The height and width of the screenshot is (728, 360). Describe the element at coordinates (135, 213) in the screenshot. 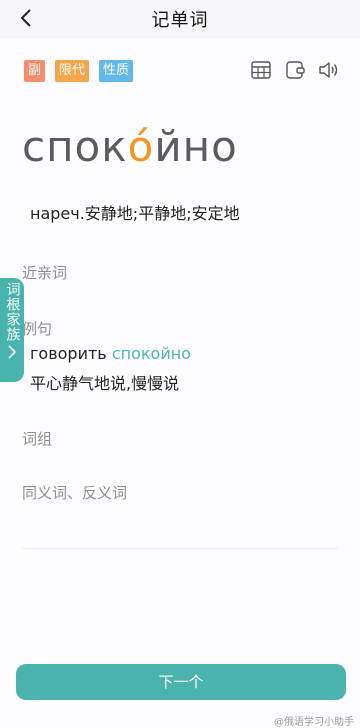

I see `word-meaning: нареч.安静地;平静地;安定地` at that location.